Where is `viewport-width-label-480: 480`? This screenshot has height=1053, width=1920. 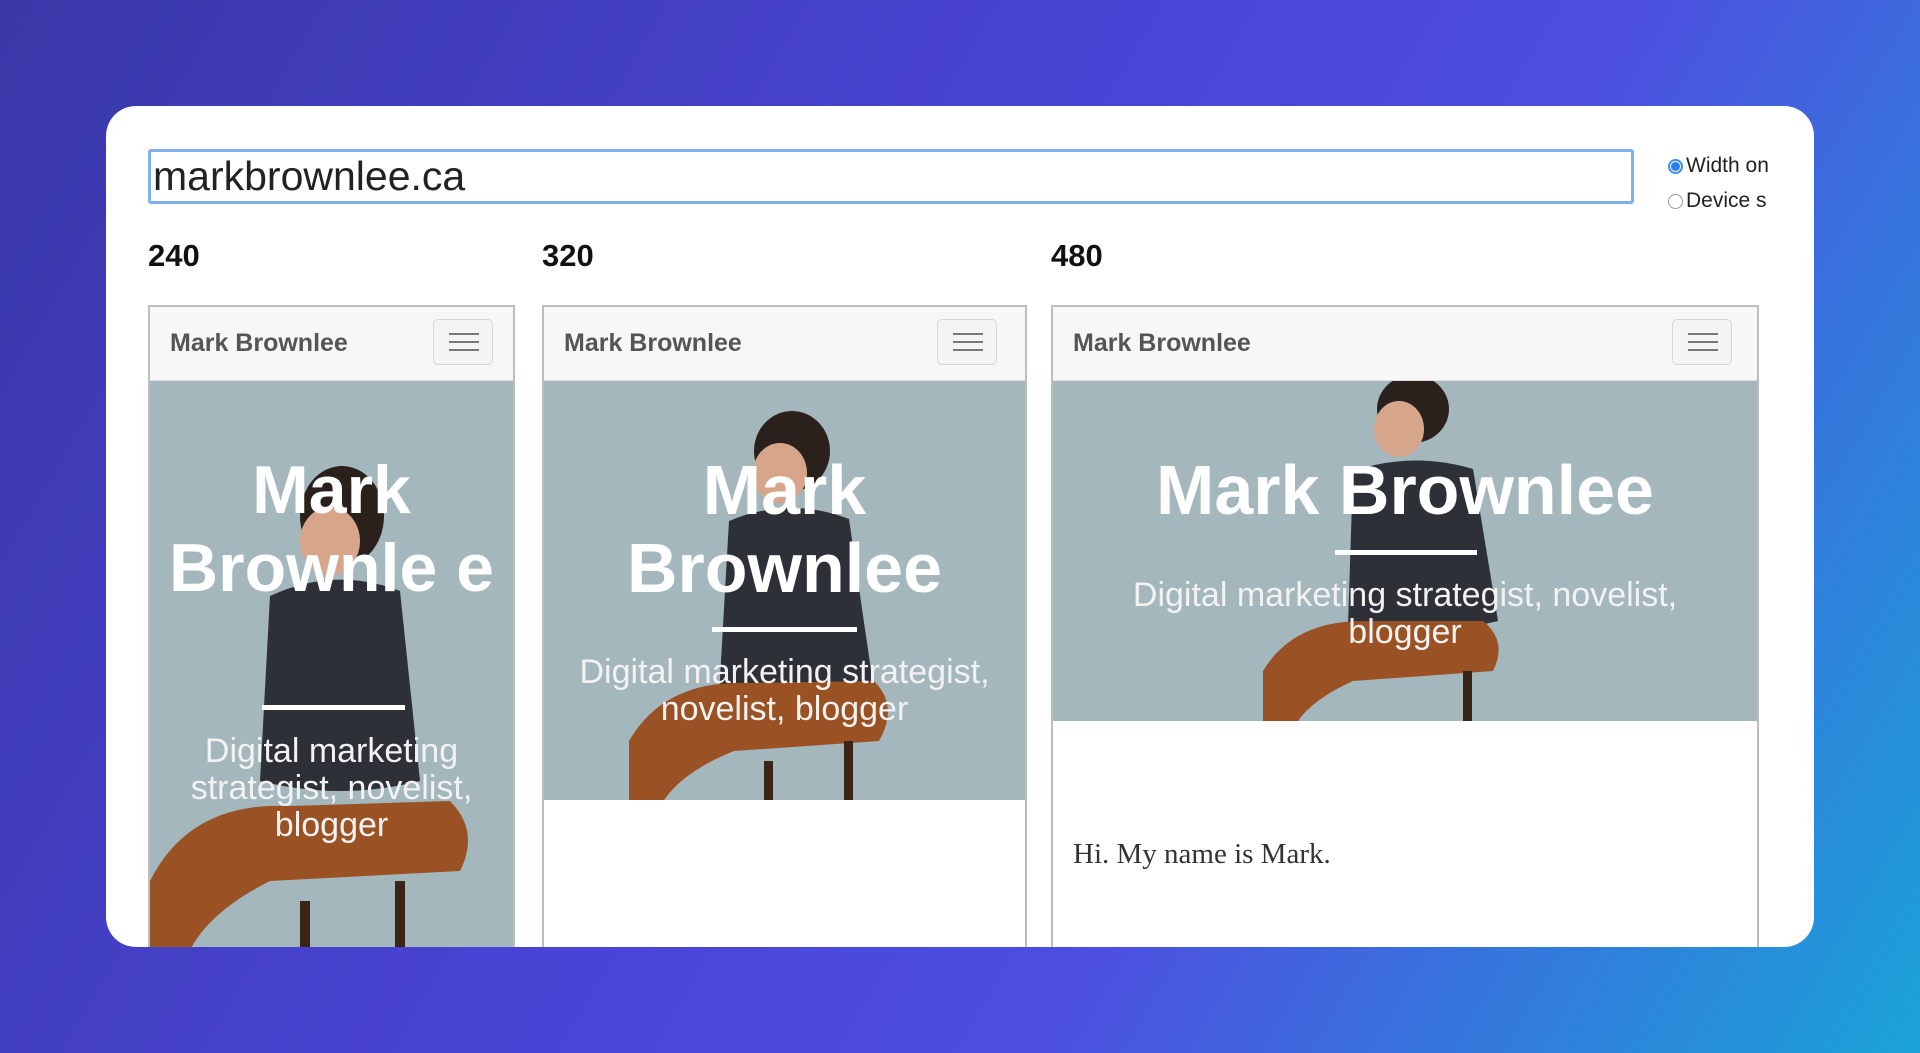 viewport-width-label-480: 480 is located at coordinates (1077, 255).